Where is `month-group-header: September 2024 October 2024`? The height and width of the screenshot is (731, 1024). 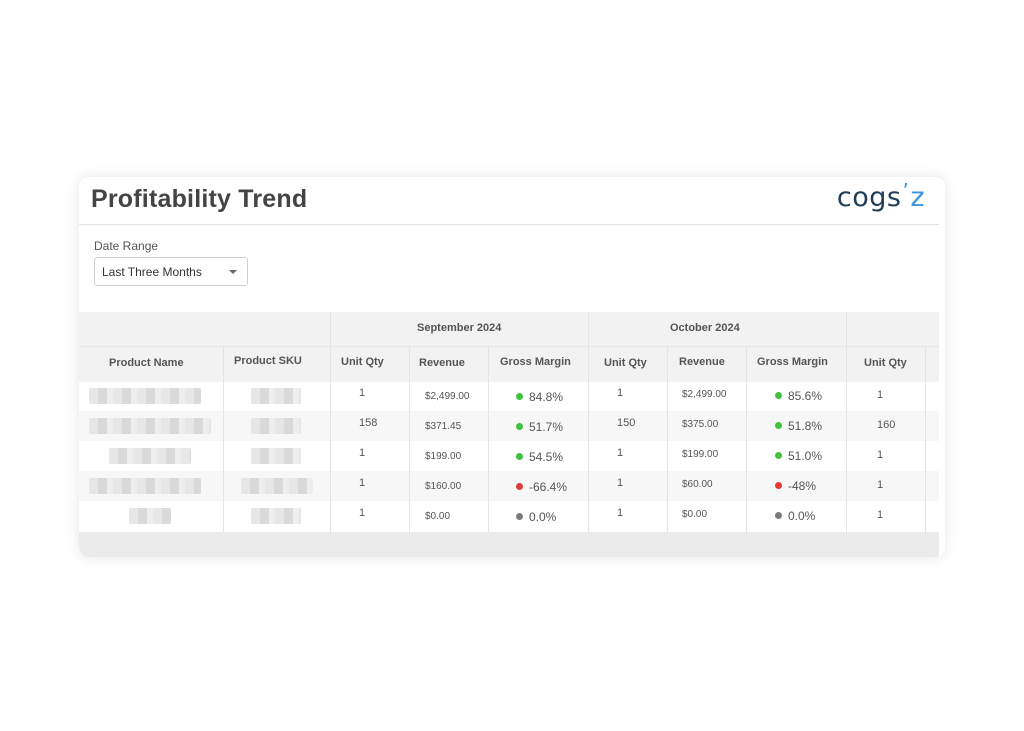 month-group-header: September 2024 October 2024 is located at coordinates (511, 329).